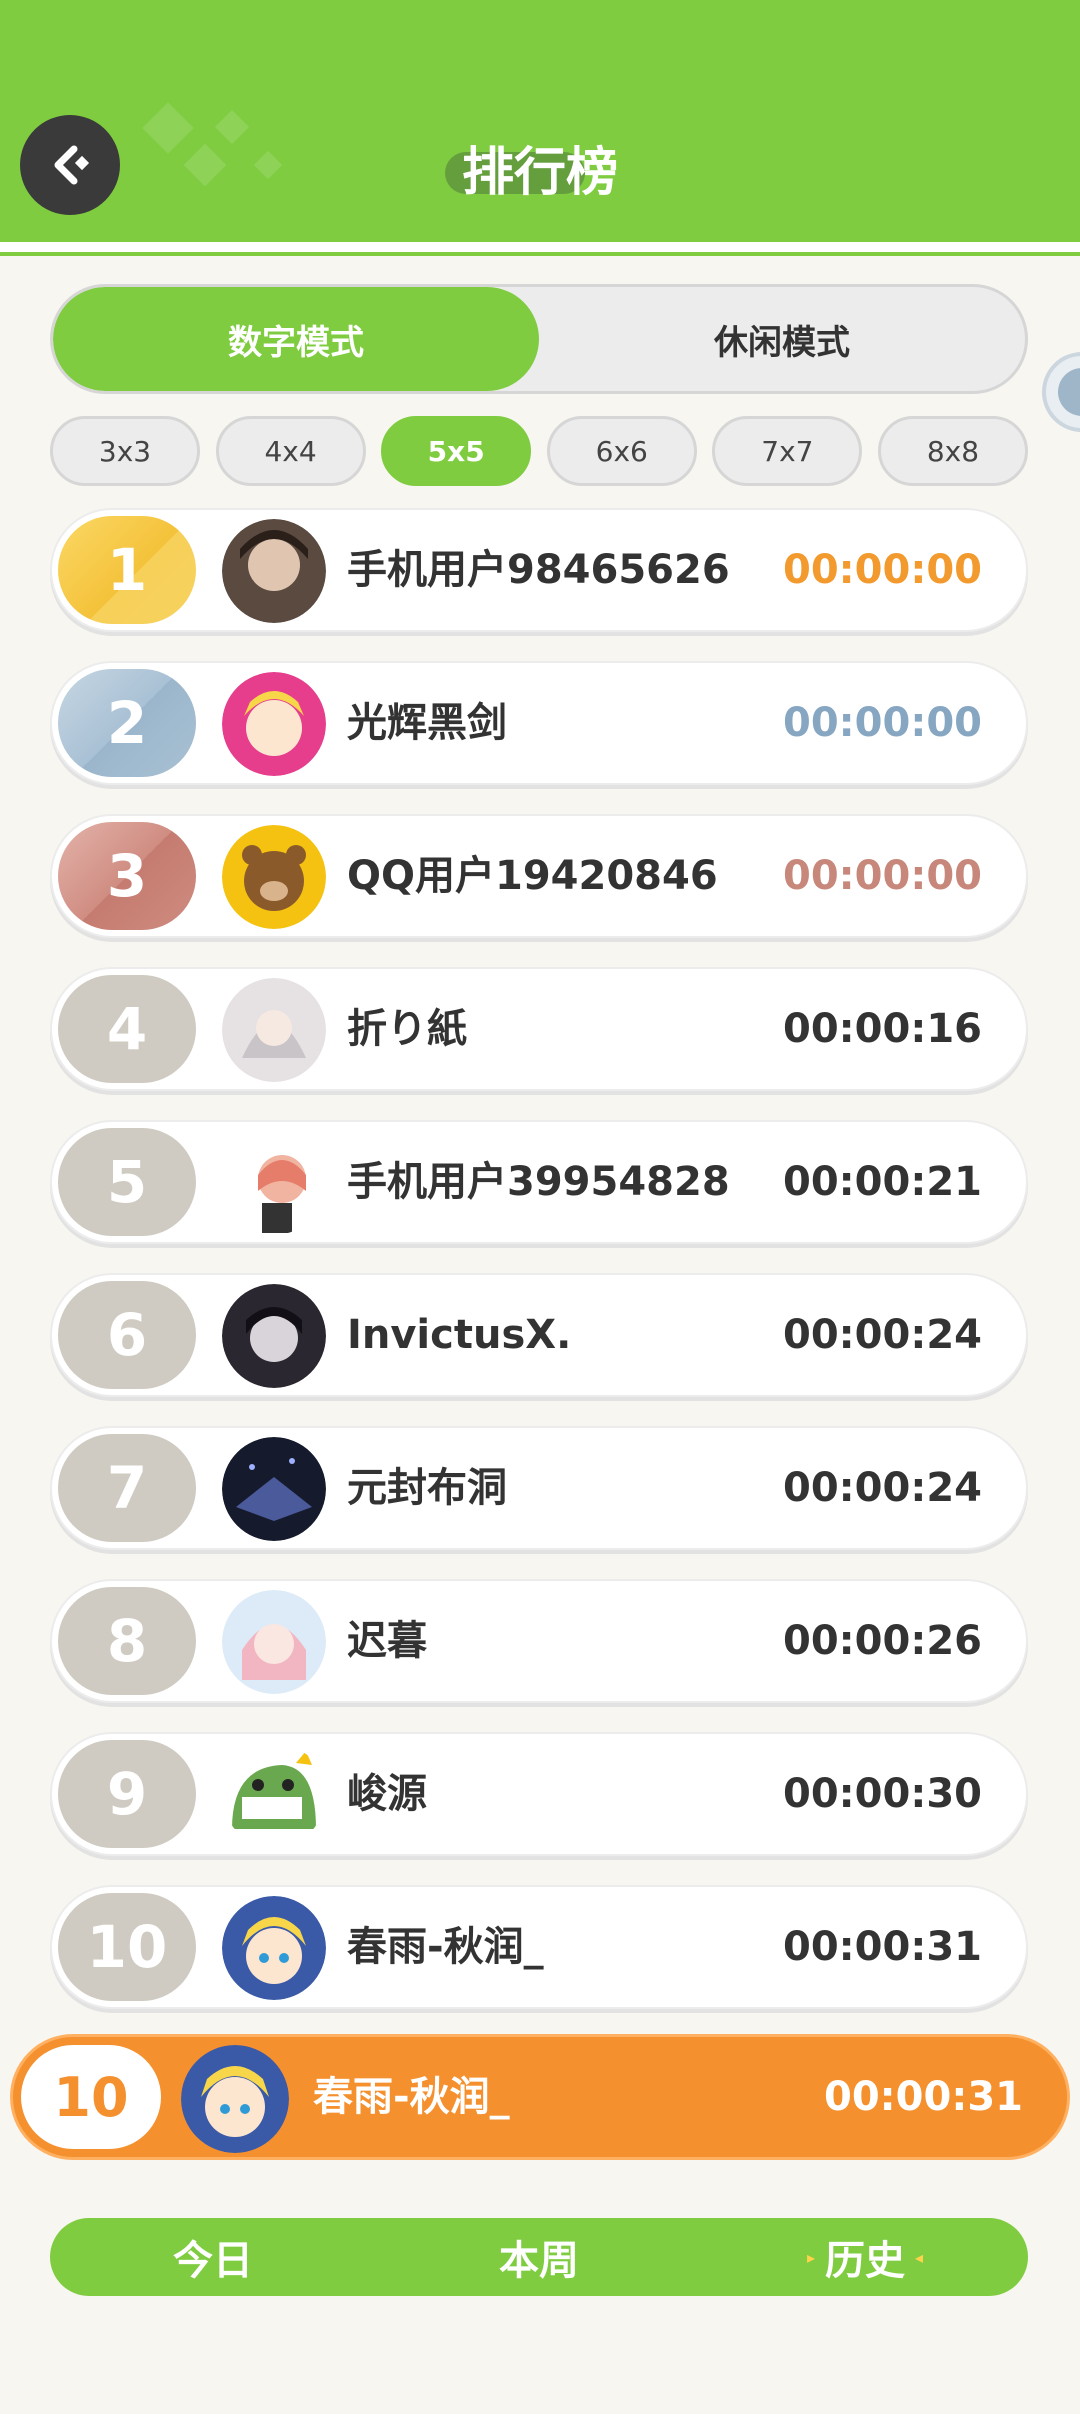 Image resolution: width=1080 pixels, height=2414 pixels. Describe the element at coordinates (532, 876) in the screenshot. I see `player-name: QQ用户19420846` at that location.